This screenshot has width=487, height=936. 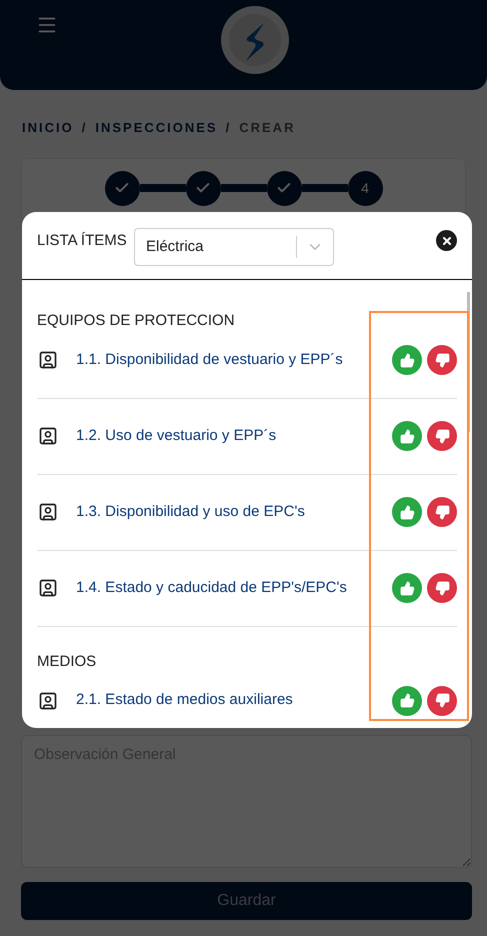 I want to click on scrollbar-thumb, so click(x=468, y=362).